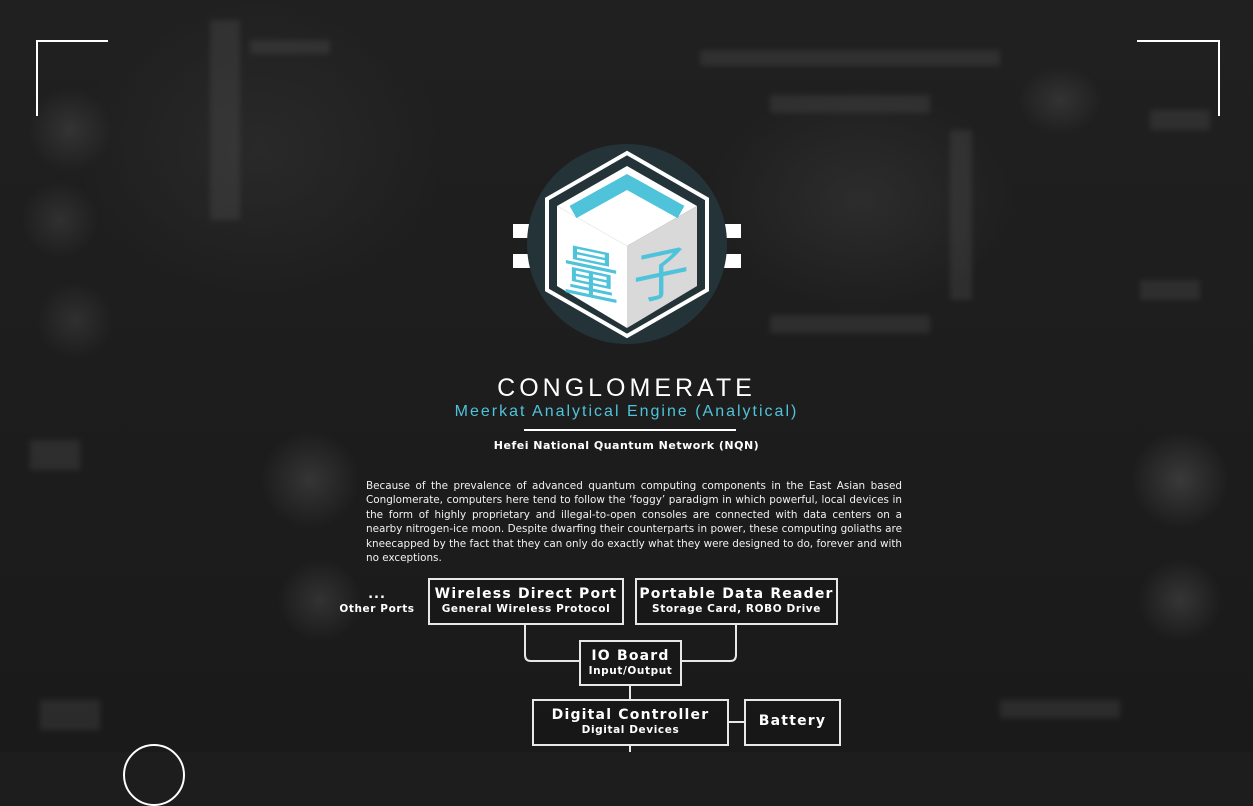  What do you see at coordinates (377, 609) in the screenshot?
I see `other-ports-sub: Other Ports` at bounding box center [377, 609].